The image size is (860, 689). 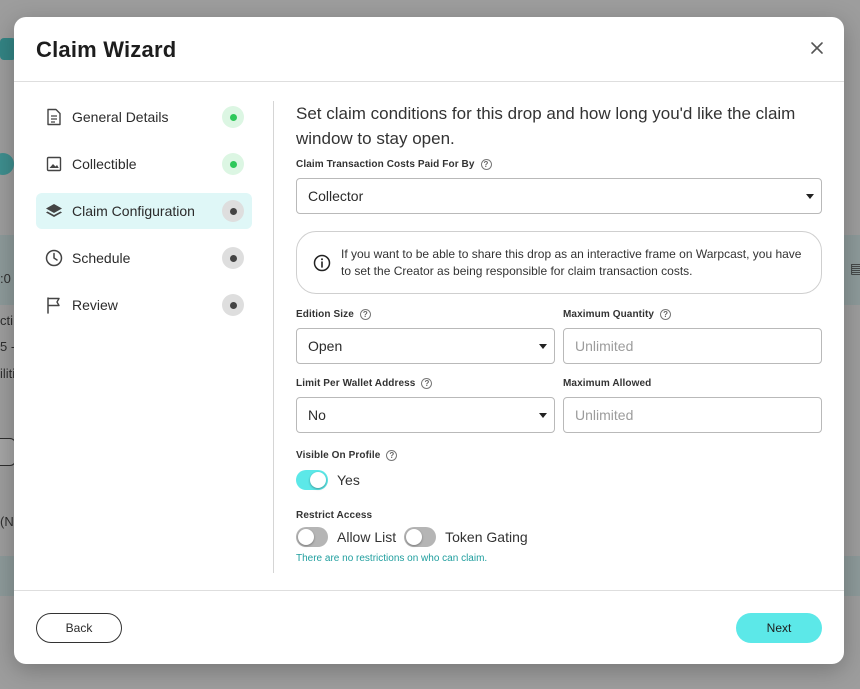 What do you see at coordinates (101, 258) in the screenshot?
I see `step-label: Schedule` at bounding box center [101, 258].